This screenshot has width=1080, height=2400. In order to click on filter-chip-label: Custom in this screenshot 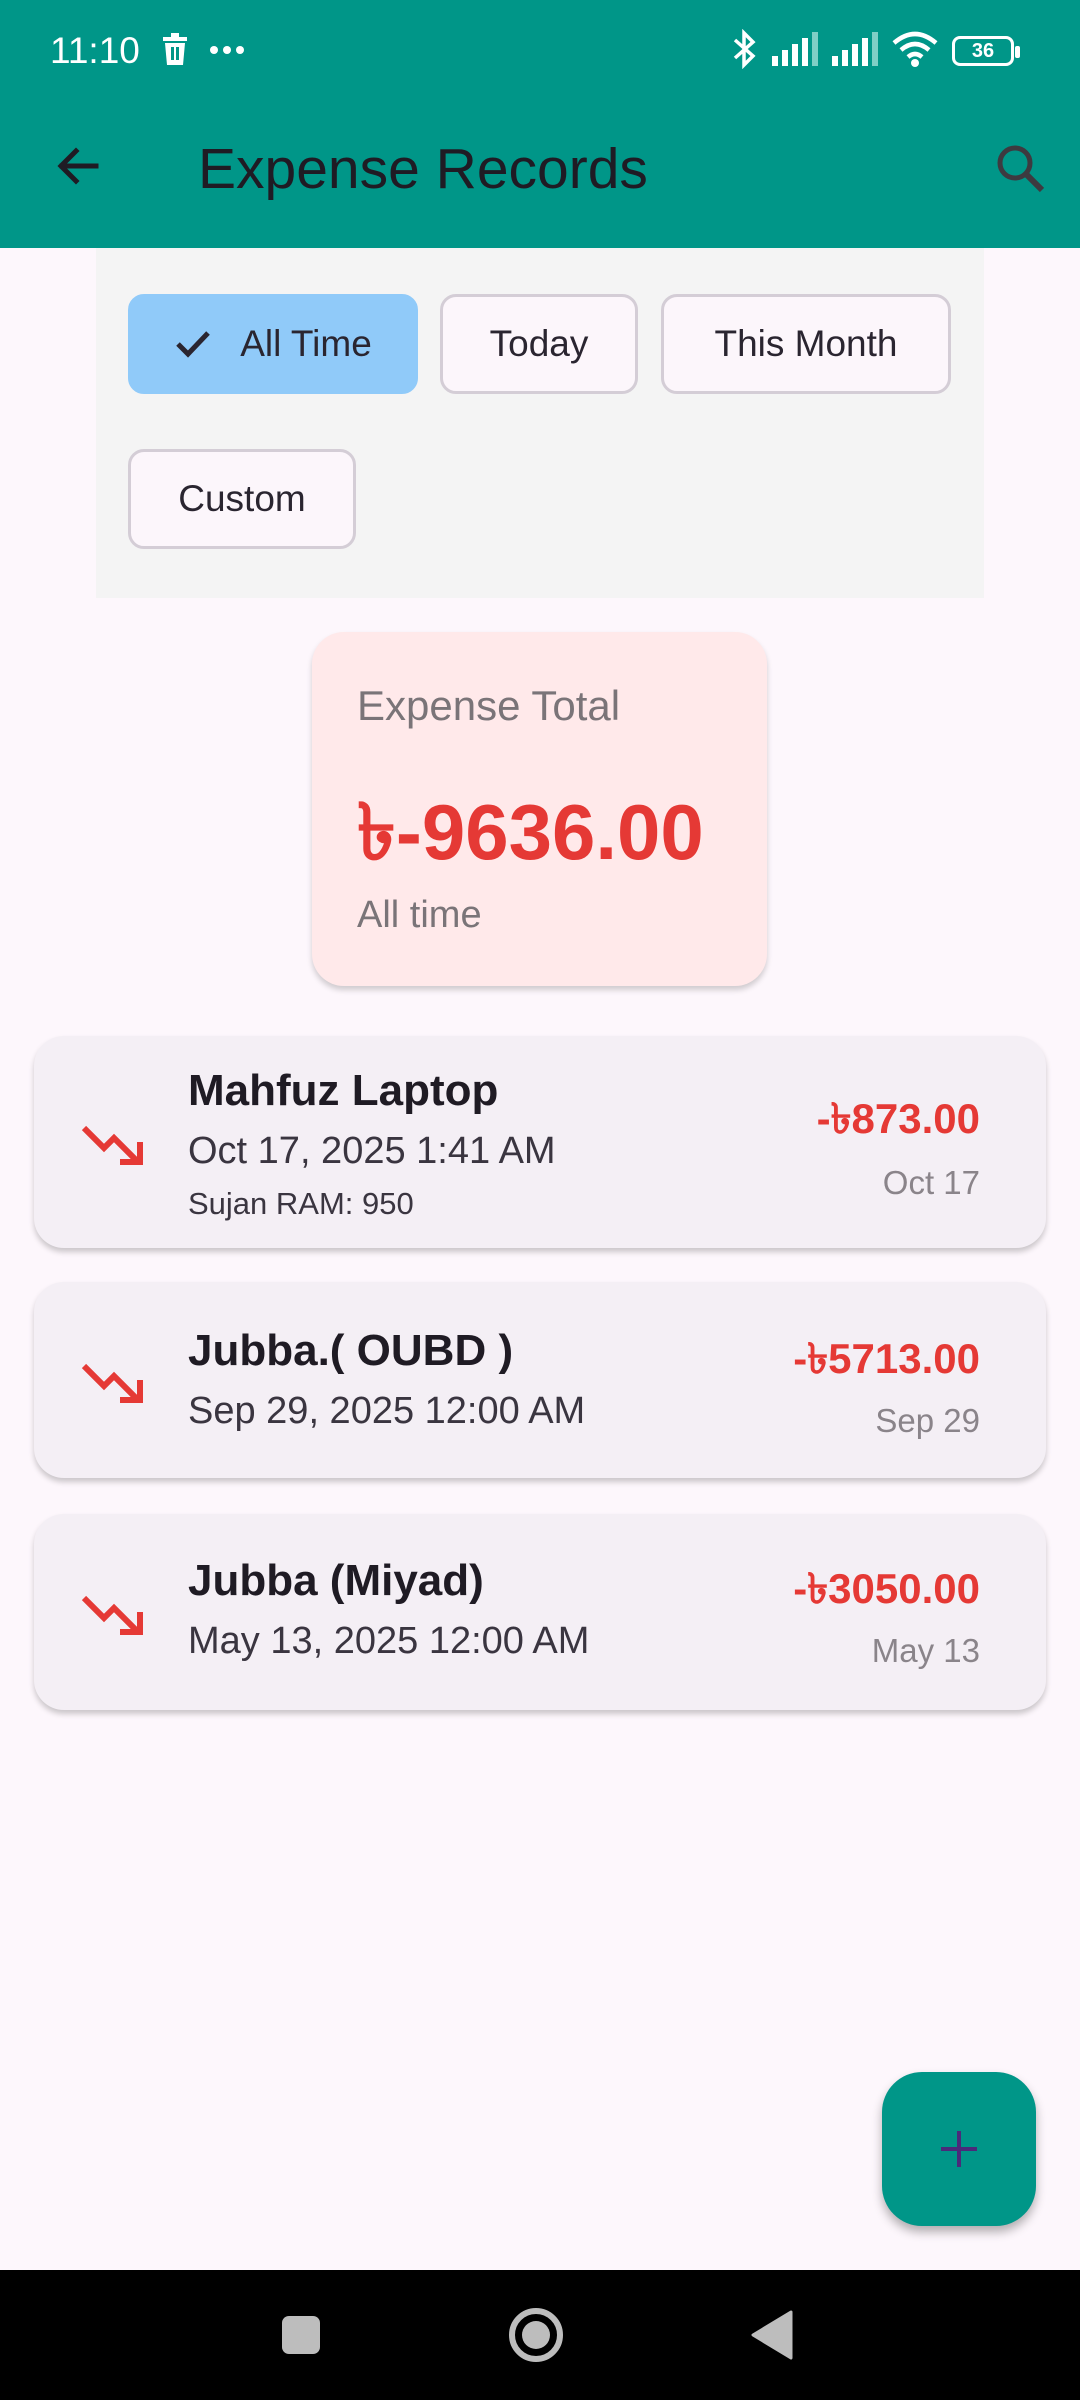, I will do `click(242, 498)`.